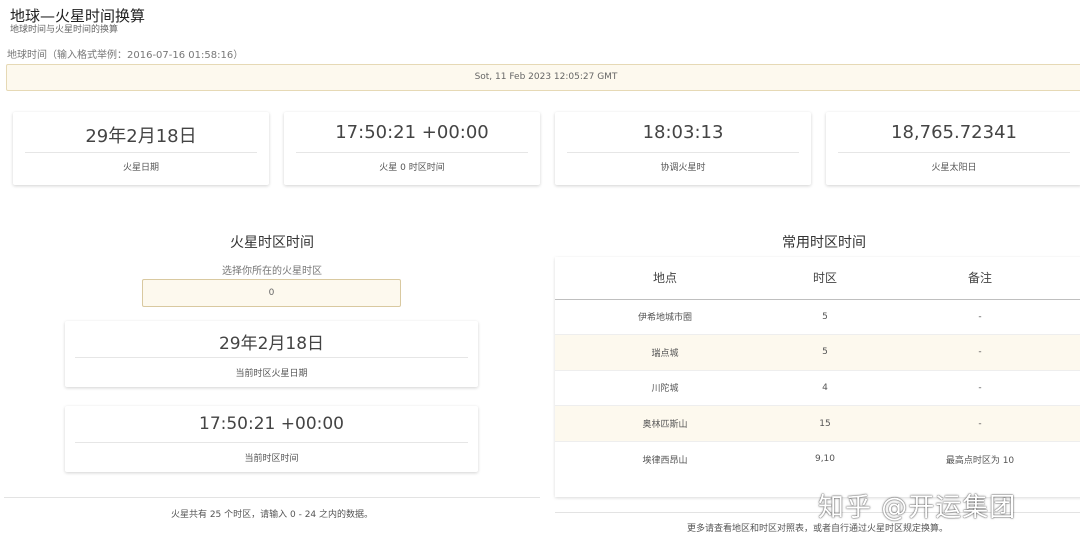 The height and width of the screenshot is (551, 1080). I want to click on row-place: 川陀城, so click(665, 388).